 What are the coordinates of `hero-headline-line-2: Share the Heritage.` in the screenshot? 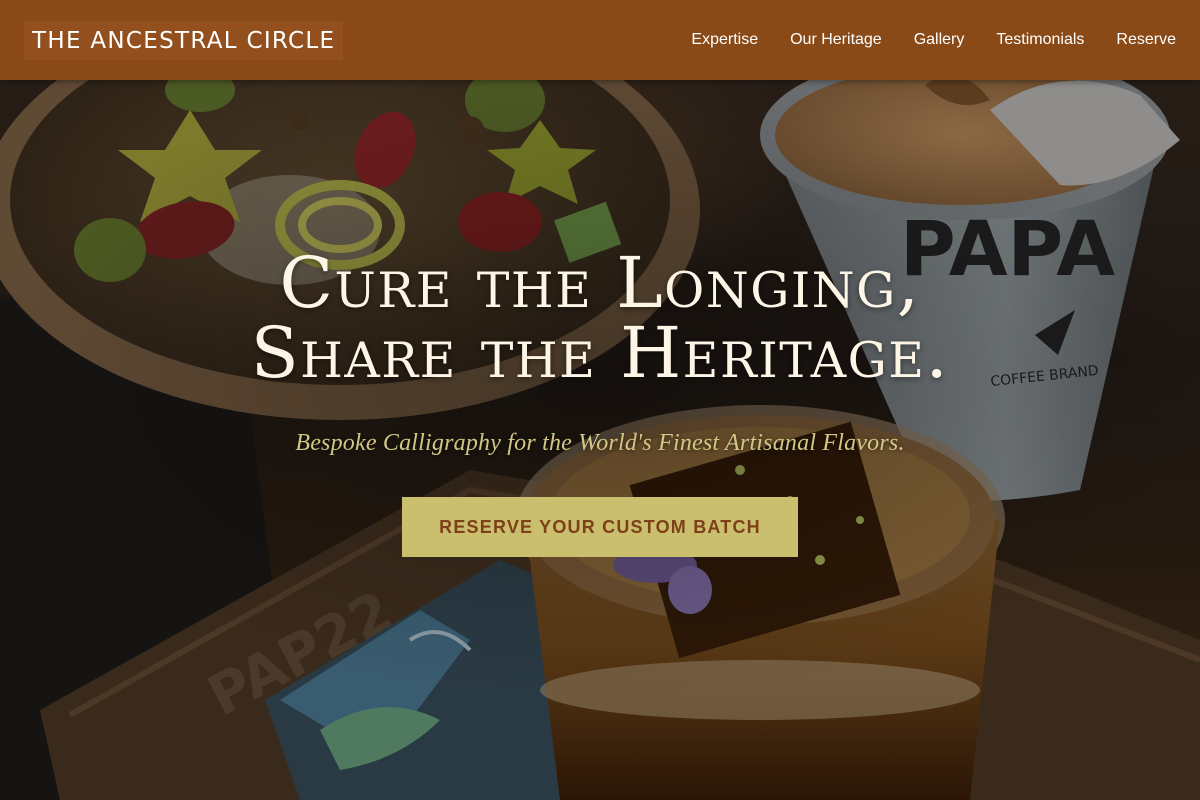 It's located at (600, 353).